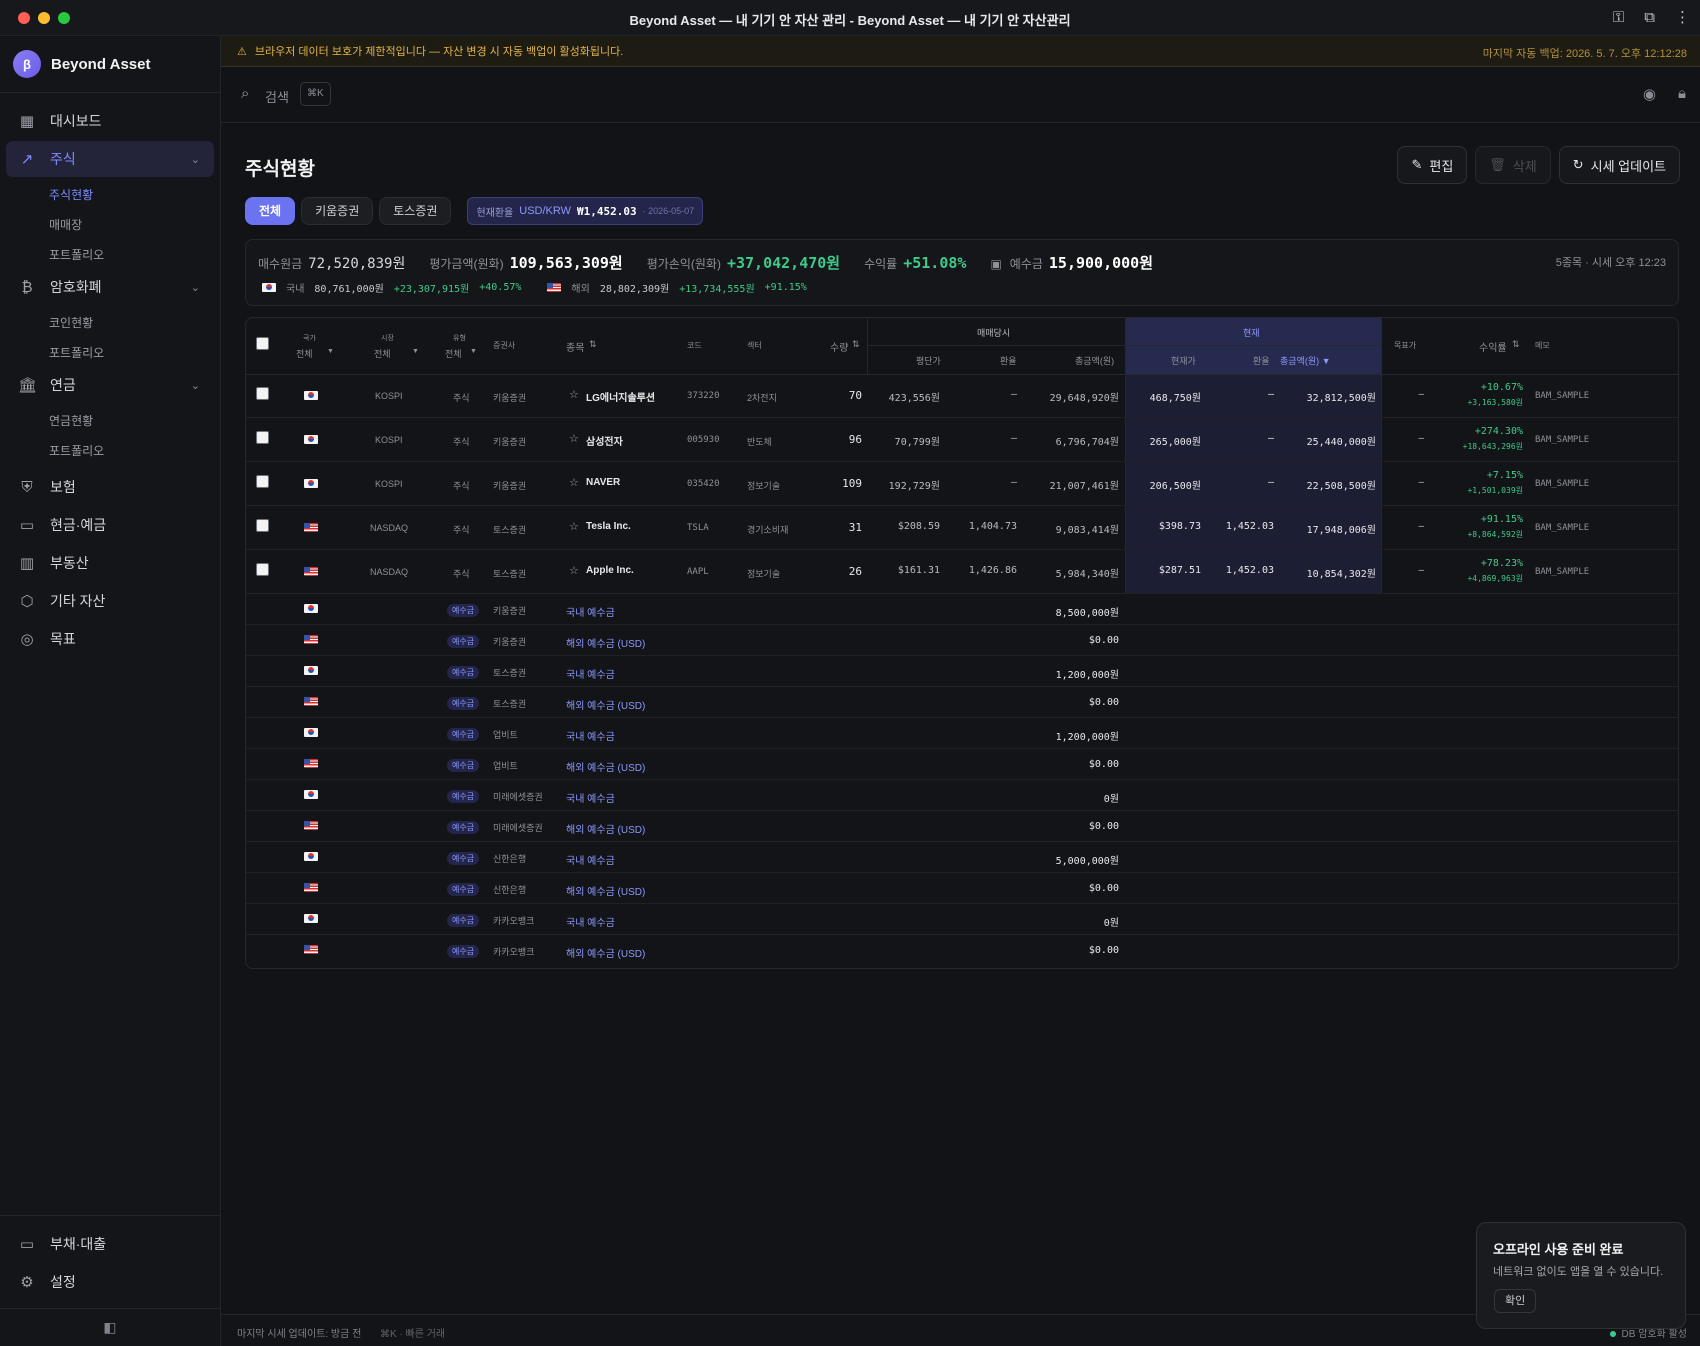 The height and width of the screenshot is (1346, 1700). I want to click on deposit-row: 예수금 키움증권 해외 예수금 (USD) $0.00, so click(962, 640).